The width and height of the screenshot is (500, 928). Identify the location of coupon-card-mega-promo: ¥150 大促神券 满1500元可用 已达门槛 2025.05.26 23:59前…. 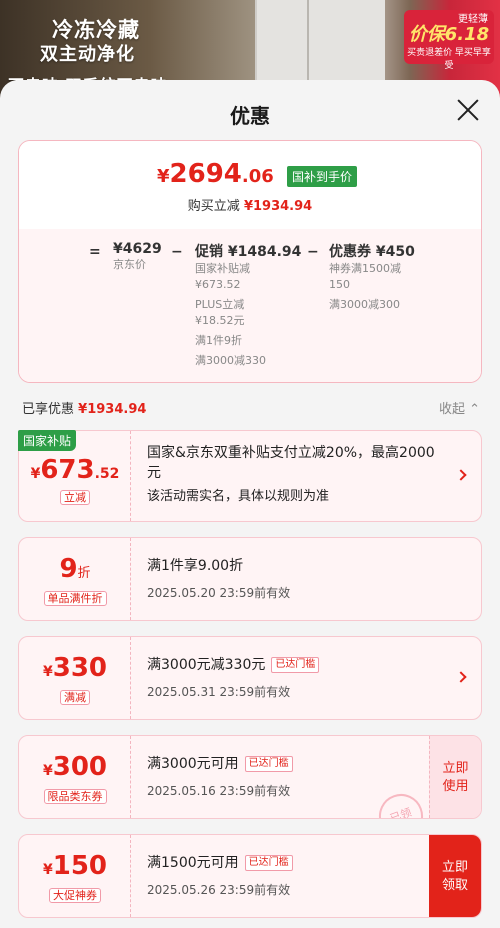
(250, 876).